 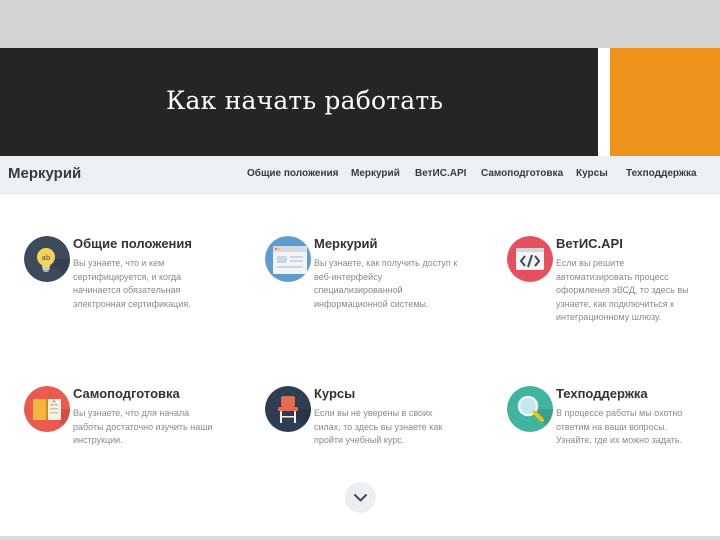 I want to click on scroll-down-button, so click(x=360, y=497).